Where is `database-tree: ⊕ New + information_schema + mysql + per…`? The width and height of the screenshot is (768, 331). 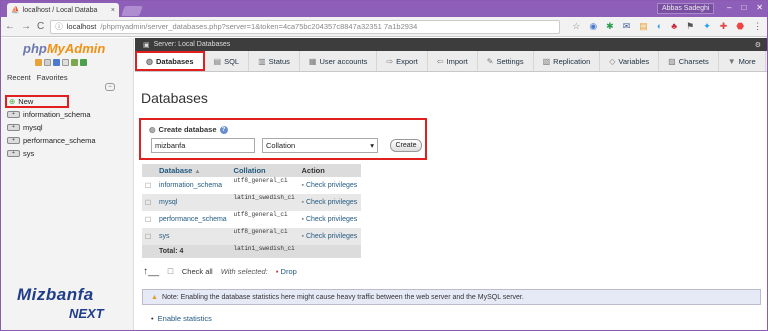 database-tree: ⊕ New + information_schema + mysql + per… is located at coordinates (68, 127).